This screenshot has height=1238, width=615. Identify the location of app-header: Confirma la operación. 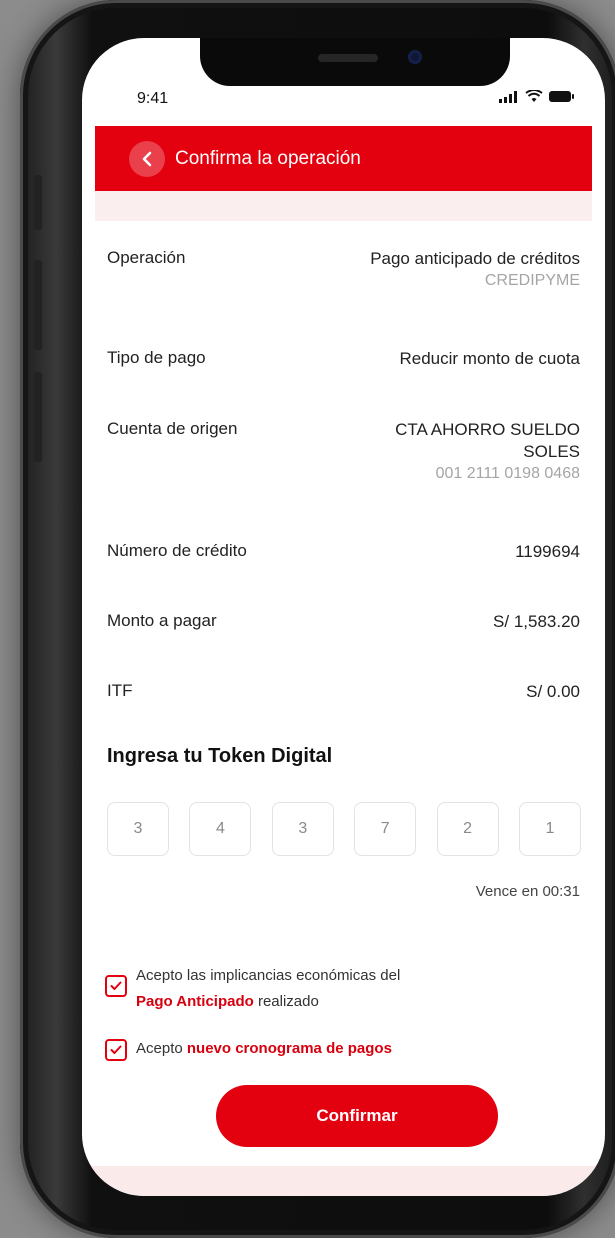
(343, 158).